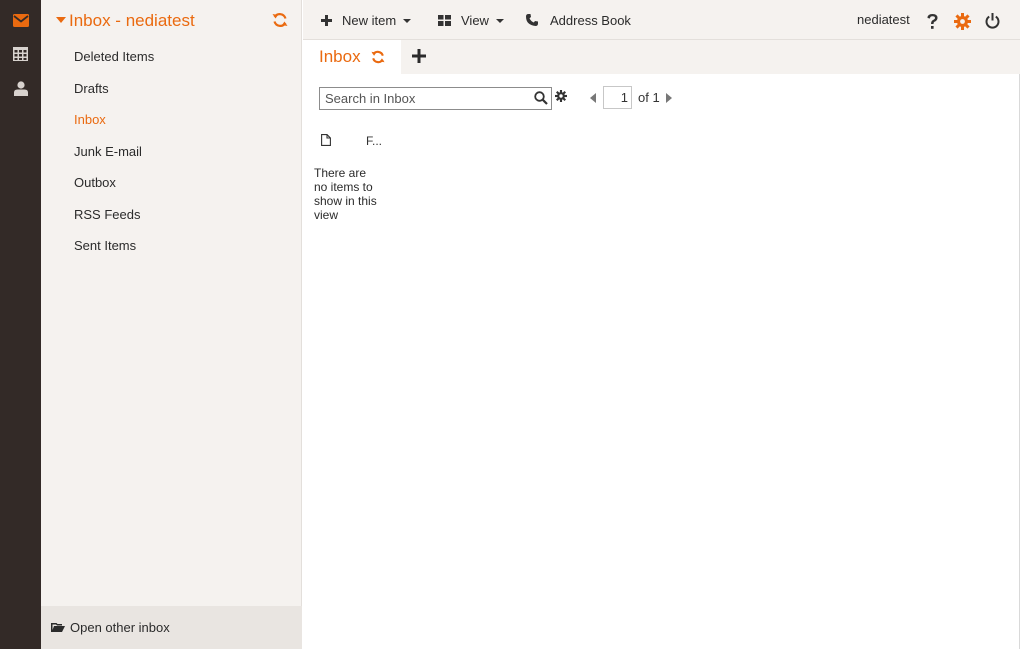 Image resolution: width=1020 pixels, height=649 pixels. What do you see at coordinates (425, 98) in the screenshot?
I see `search-input` at bounding box center [425, 98].